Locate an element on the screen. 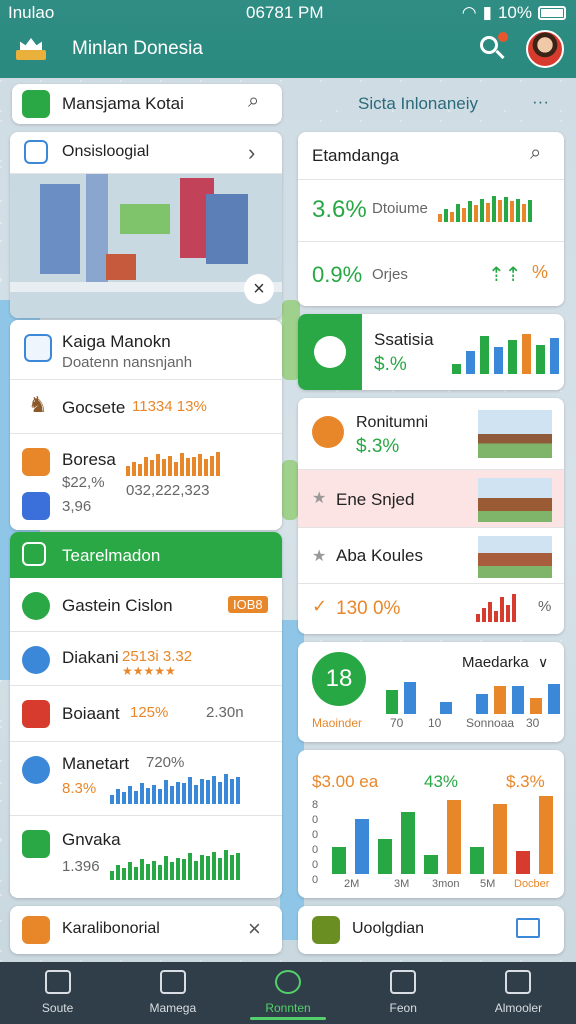 The image size is (576, 1024). right-header: Sicta Inlonaneiy ··· is located at coordinates (433, 104).